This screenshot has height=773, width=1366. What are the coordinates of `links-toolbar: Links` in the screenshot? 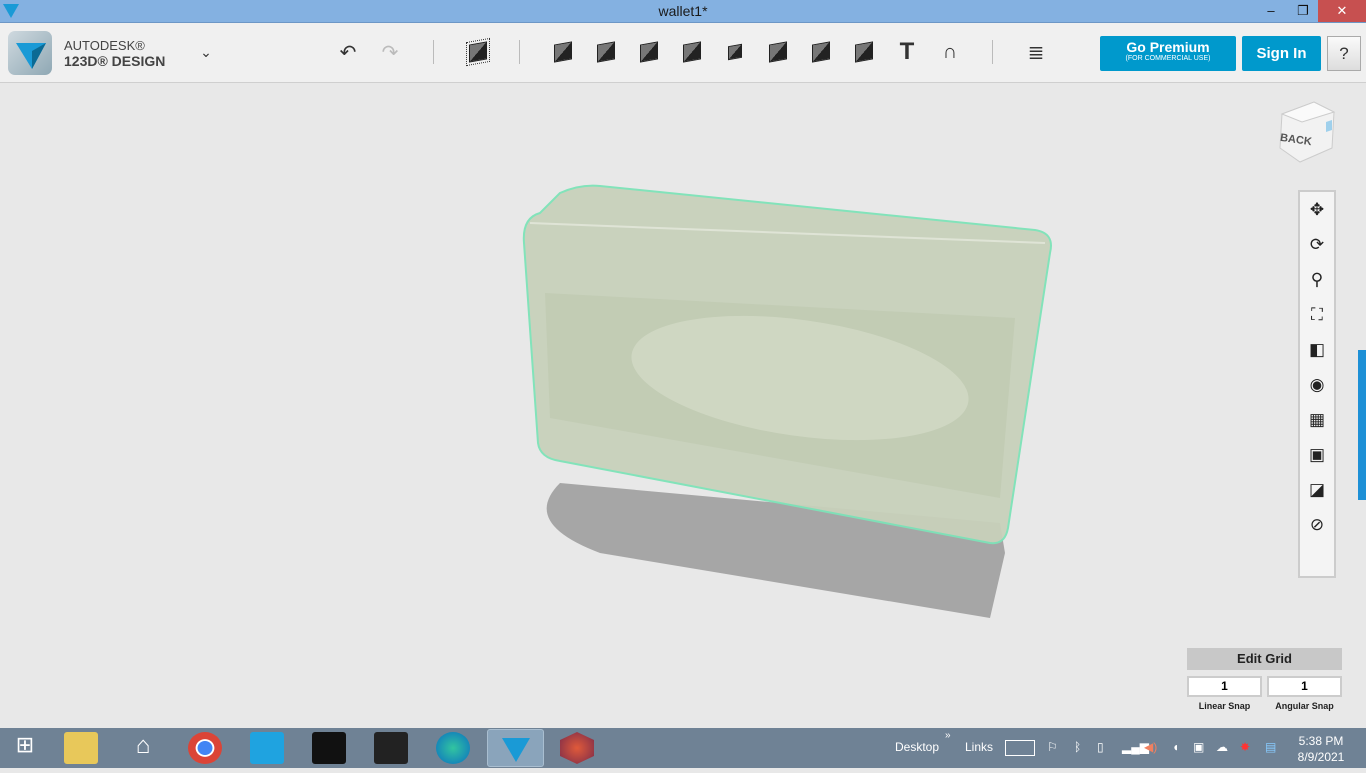 It's located at (979, 747).